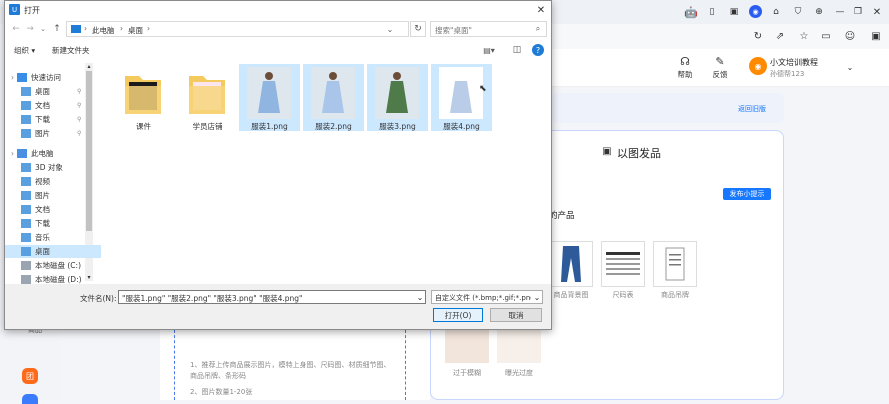 This screenshot has height=404, width=889. I want to click on nav-item-label: 视频, so click(42, 181).